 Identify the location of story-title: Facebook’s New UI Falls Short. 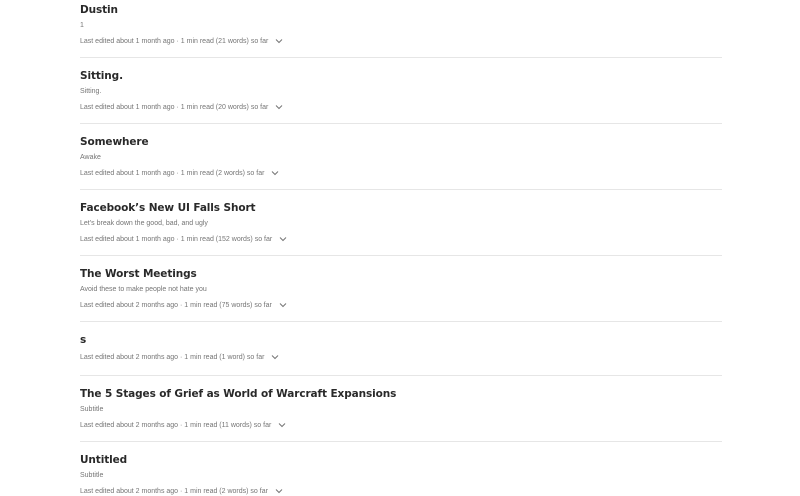
(168, 208).